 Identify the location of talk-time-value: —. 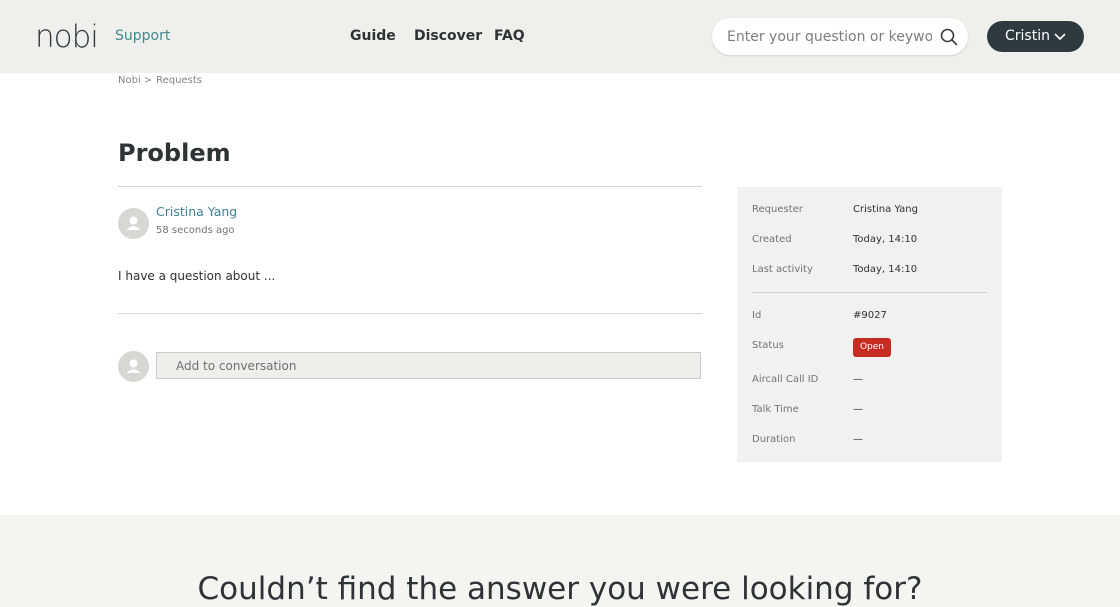
(858, 409).